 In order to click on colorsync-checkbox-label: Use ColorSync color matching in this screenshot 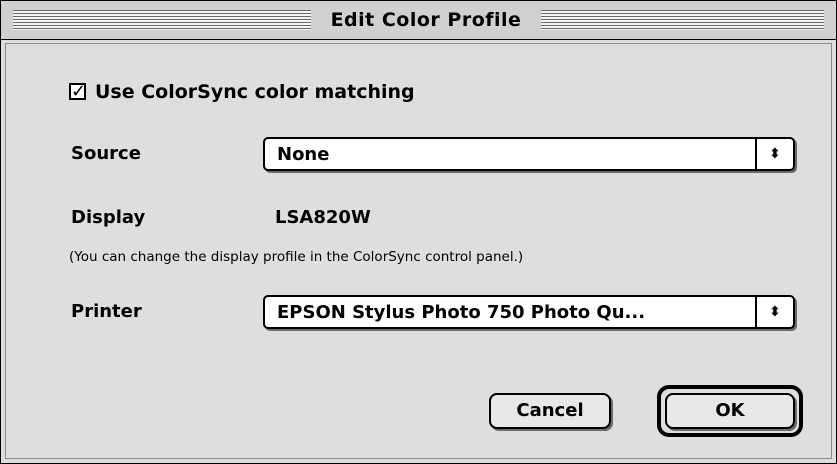, I will do `click(255, 92)`.